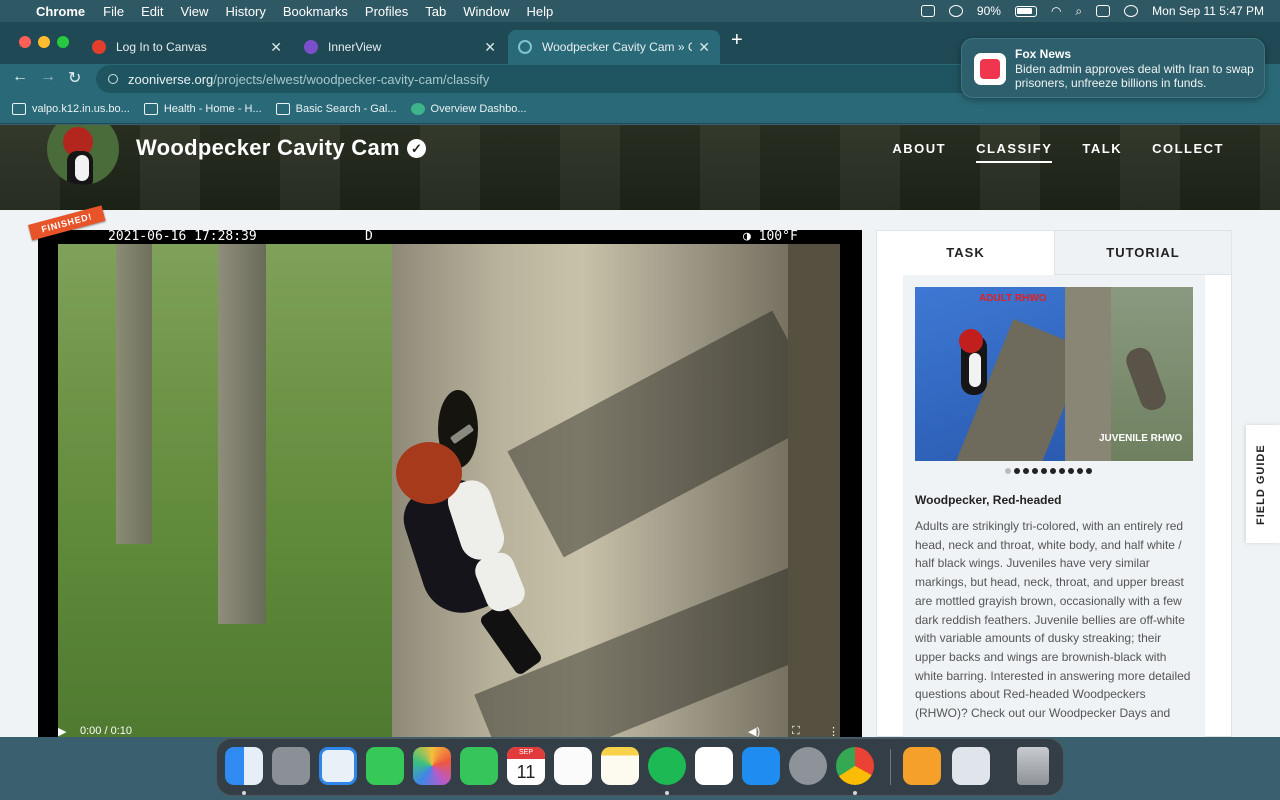 This screenshot has height=800, width=1280. Describe the element at coordinates (106, 731) in the screenshot. I see `video-time: 0:00 / 0:10` at that location.